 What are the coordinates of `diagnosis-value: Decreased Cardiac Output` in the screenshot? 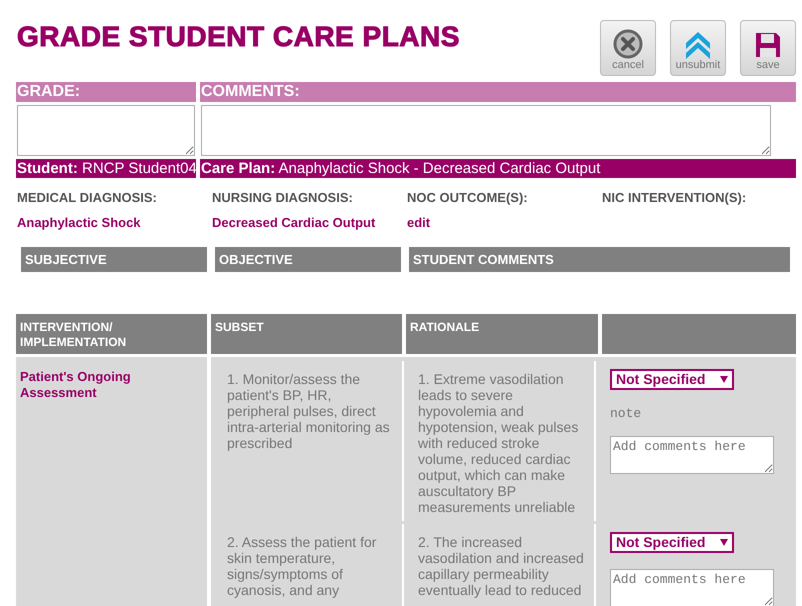 It's located at (294, 223).